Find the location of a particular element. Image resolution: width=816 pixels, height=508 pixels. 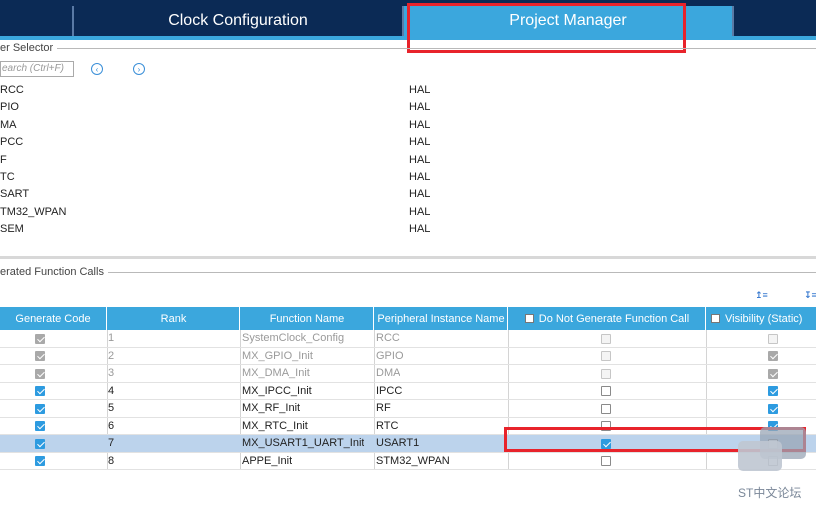

rank-cell: 5 is located at coordinates (111, 408).